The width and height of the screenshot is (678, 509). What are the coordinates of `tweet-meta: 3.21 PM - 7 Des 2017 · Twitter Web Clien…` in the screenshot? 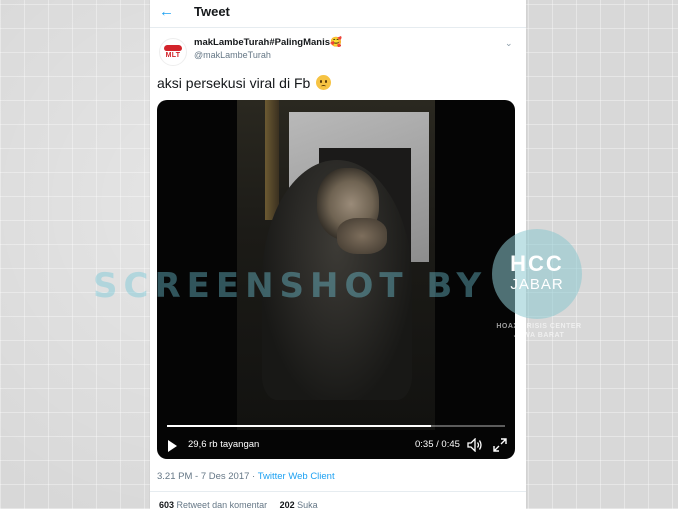 It's located at (246, 476).